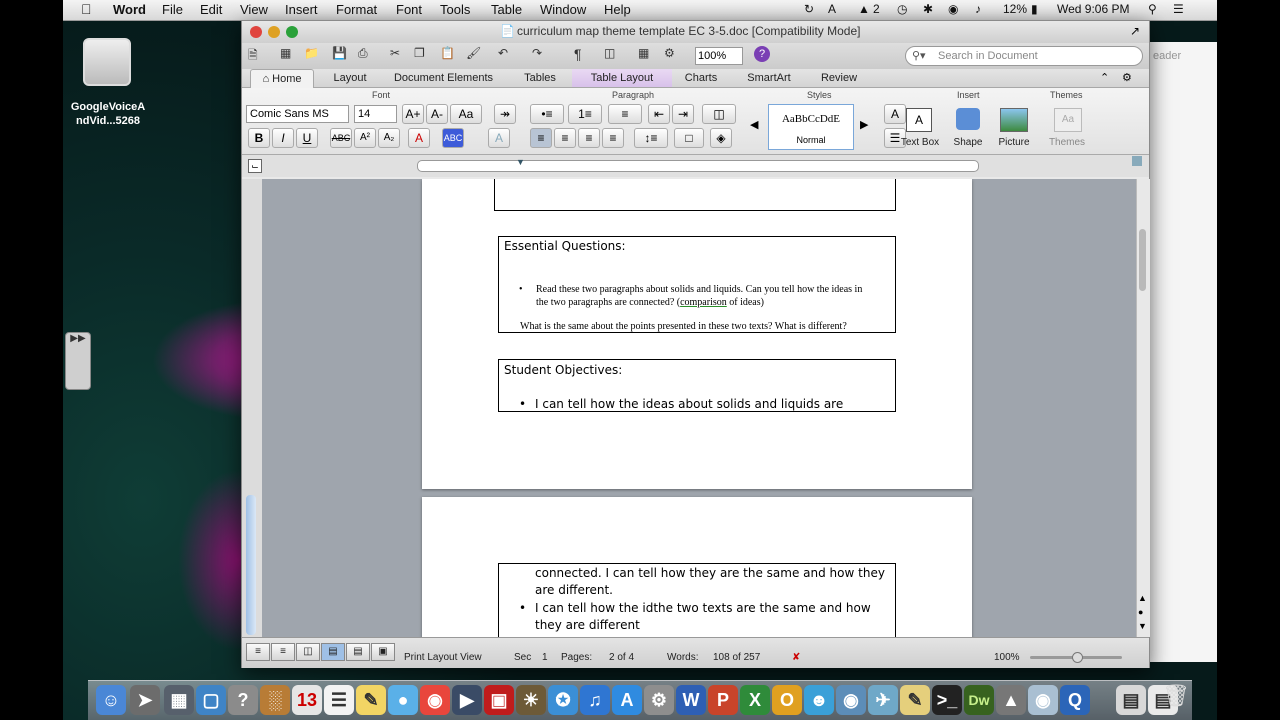 This screenshot has width=1280, height=720. I want to click on sync-icon: ↻, so click(809, 9).